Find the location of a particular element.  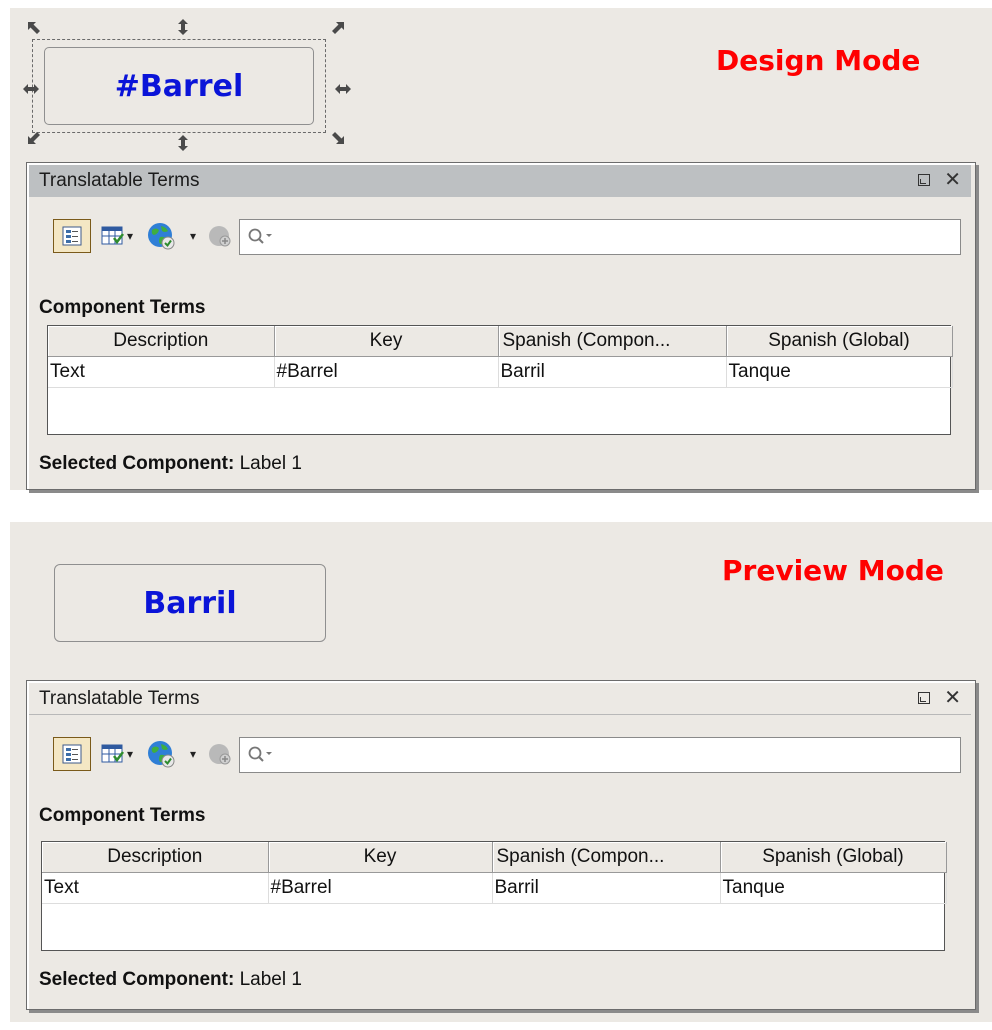

design-mode-title: Design Mode is located at coordinates (818, 60).